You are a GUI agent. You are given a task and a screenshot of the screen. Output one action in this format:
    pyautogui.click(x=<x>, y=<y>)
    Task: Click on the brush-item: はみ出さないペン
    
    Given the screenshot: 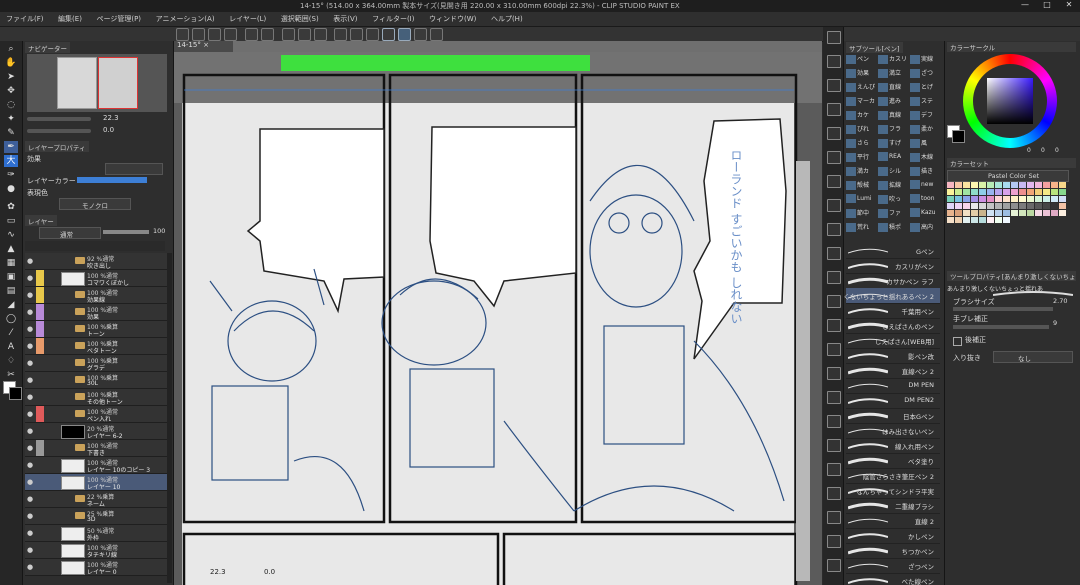 What is the action you would take?
    pyautogui.click(x=893, y=431)
    